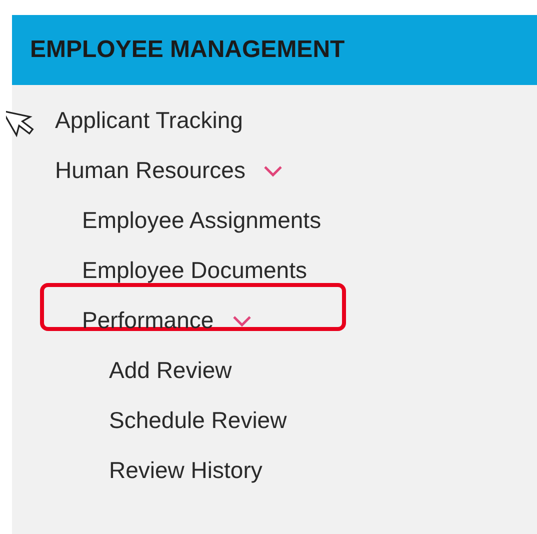 The height and width of the screenshot is (534, 537). Describe the element at coordinates (150, 170) in the screenshot. I see `menu-item: Human Resources` at that location.